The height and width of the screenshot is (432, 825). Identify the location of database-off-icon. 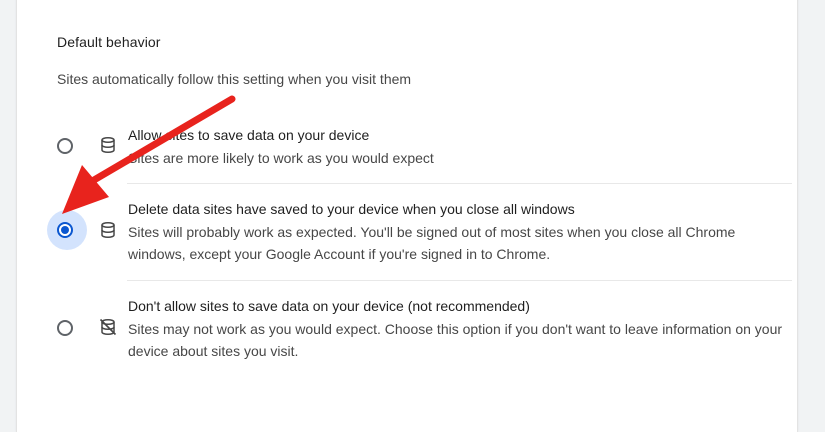
(108, 327).